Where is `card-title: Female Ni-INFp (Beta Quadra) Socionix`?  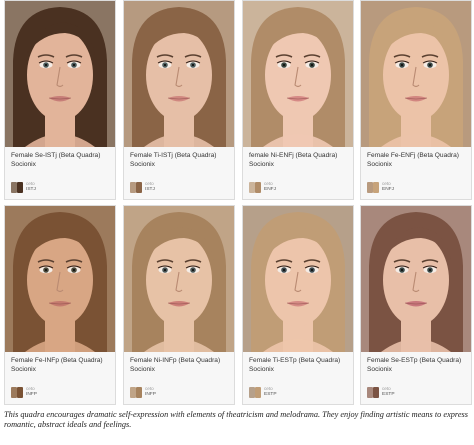
card-title: Female Ni-INFp (Beta Quadra) Socionix is located at coordinates (181, 365).